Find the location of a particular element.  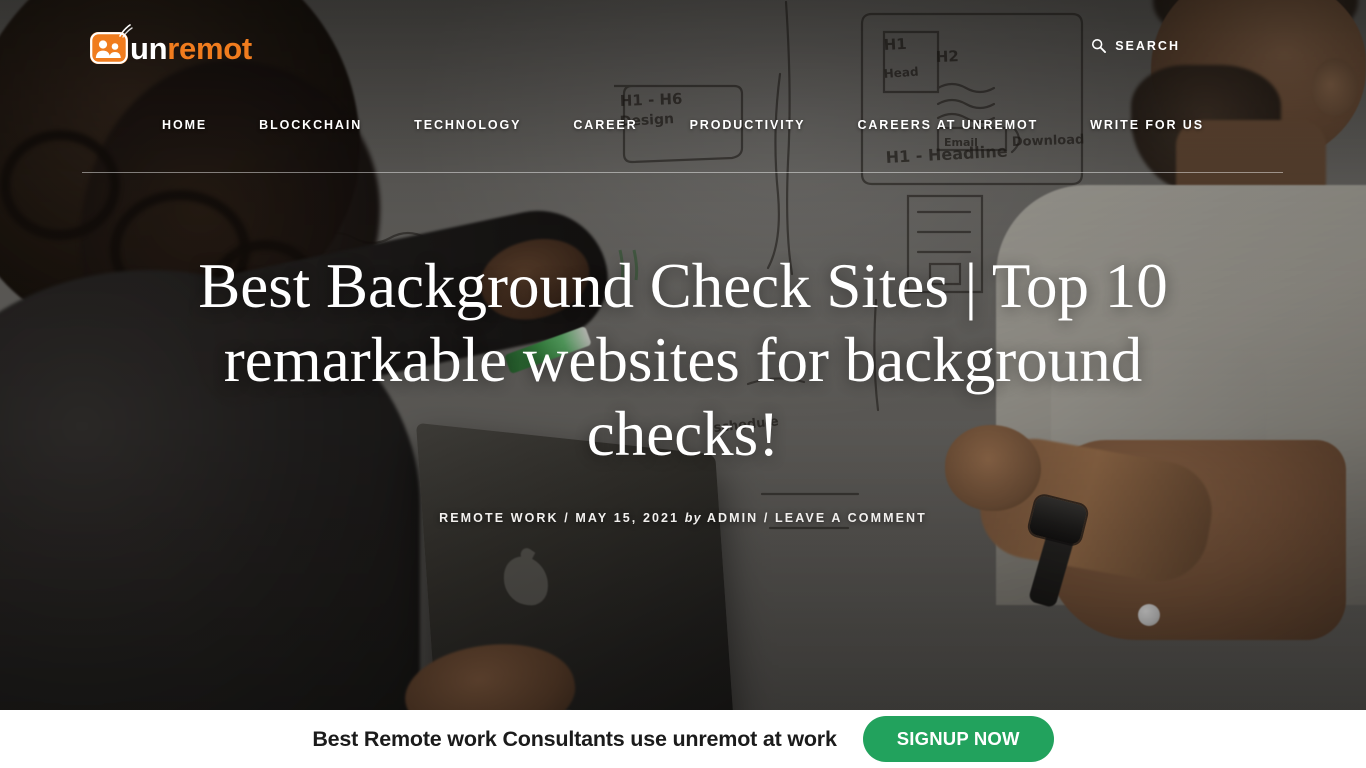

logo-text-remot: remot is located at coordinates (209, 48).